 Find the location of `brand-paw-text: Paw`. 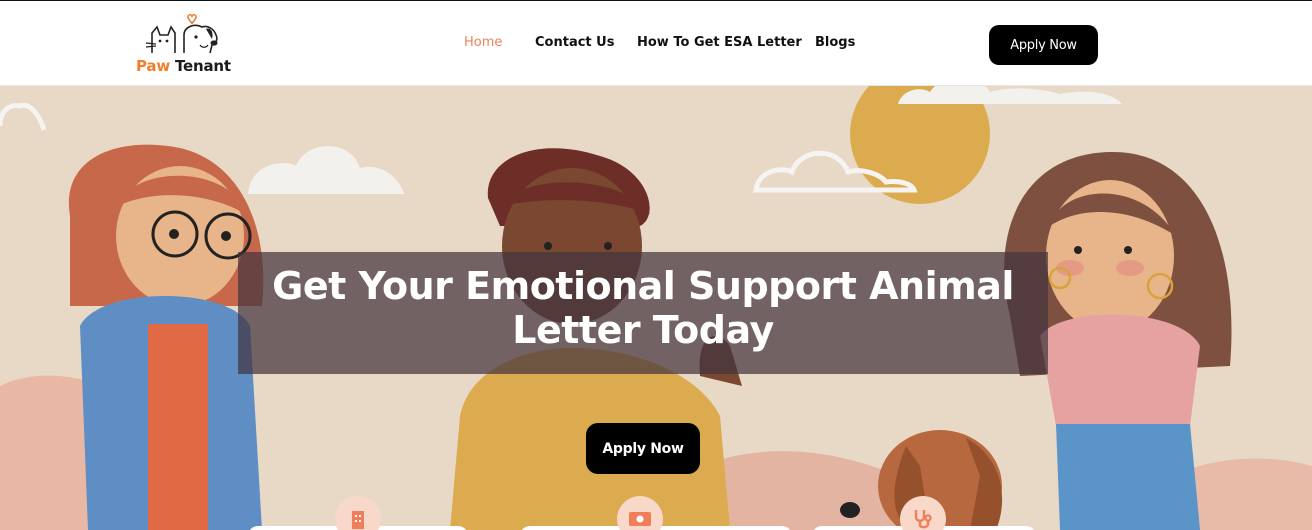

brand-paw-text: Paw is located at coordinates (153, 66).